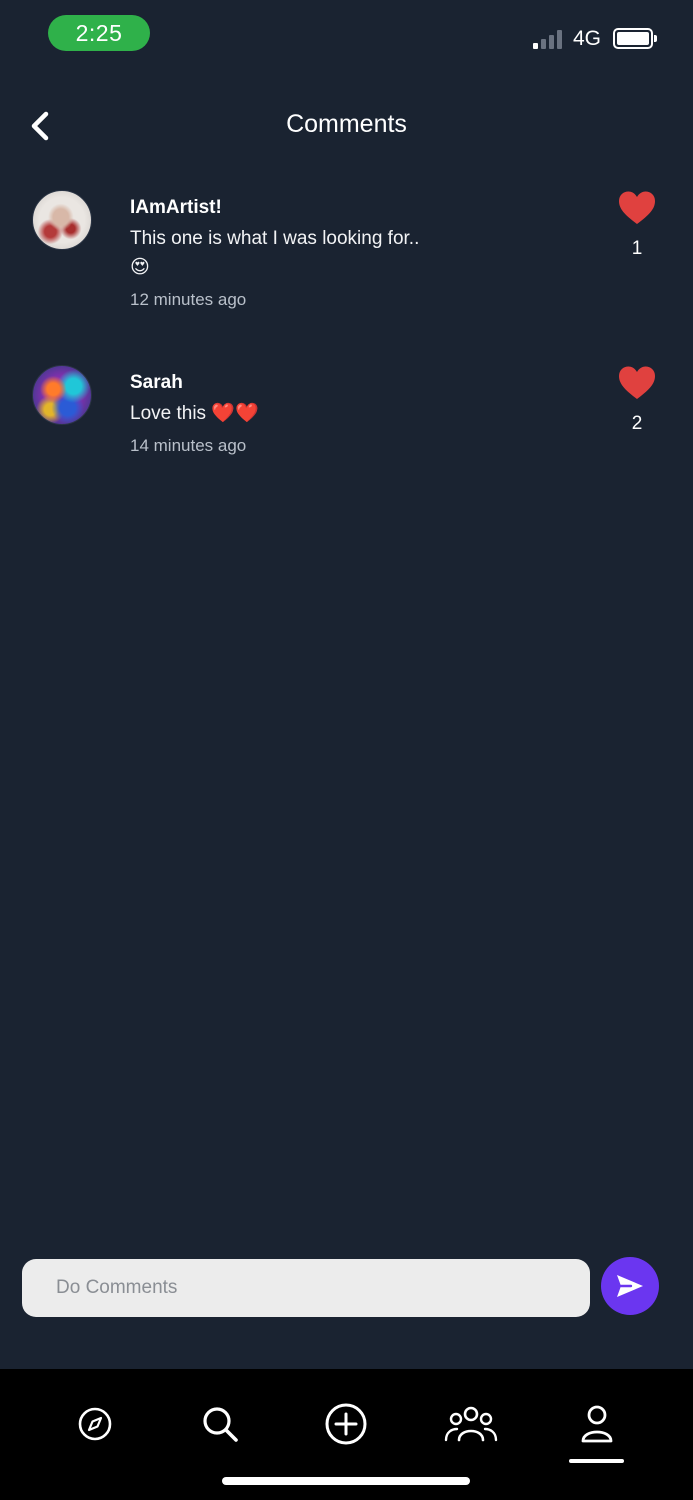  Describe the element at coordinates (596, 1461) in the screenshot. I see `active-tab-indicator` at that location.